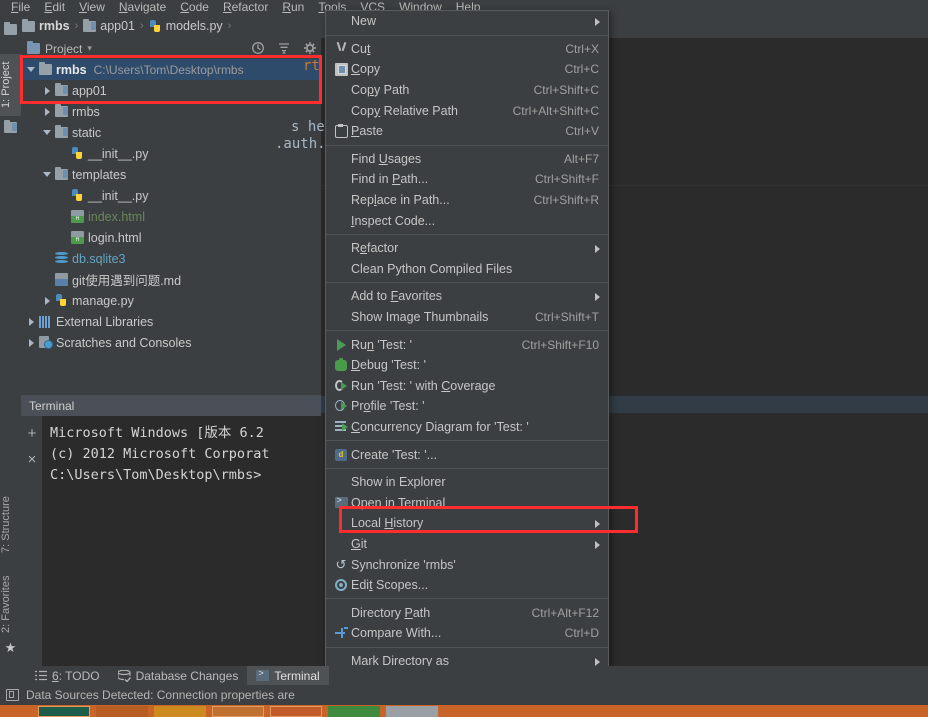  I want to click on tree-node-index-html: Hindex.html, so click(171, 216).